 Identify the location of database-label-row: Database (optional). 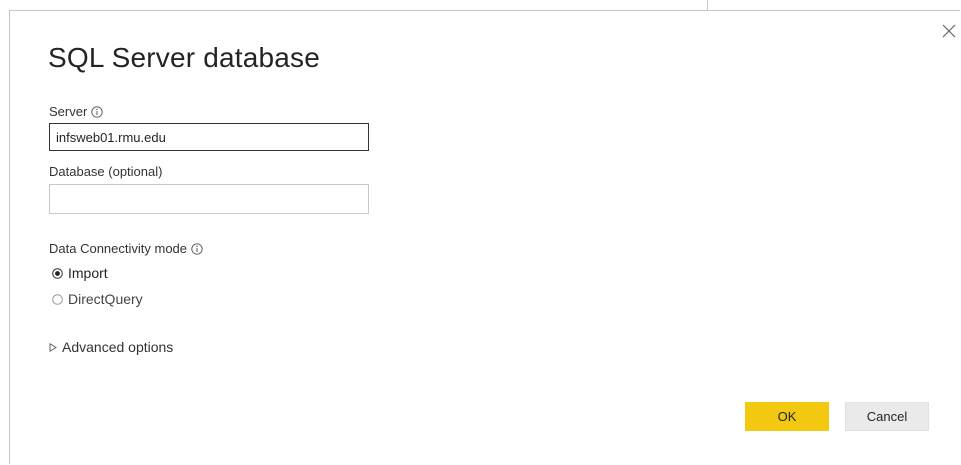
(105, 171).